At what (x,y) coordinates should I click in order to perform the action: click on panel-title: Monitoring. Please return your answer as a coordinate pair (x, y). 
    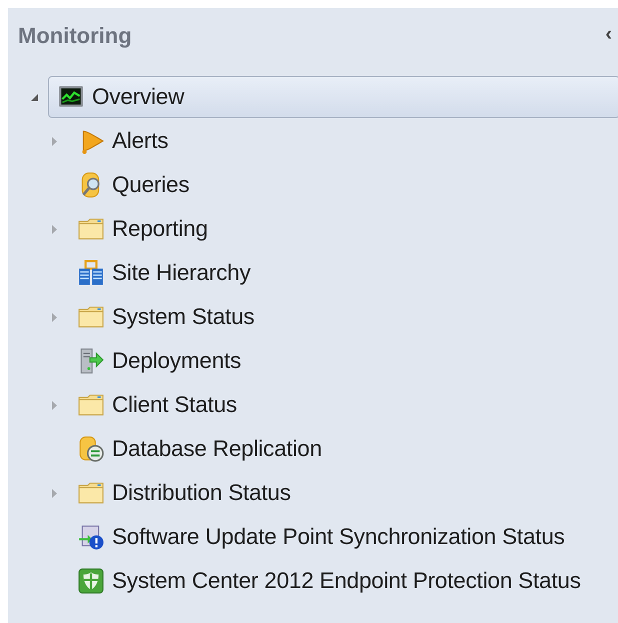
    Looking at the image, I should click on (75, 36).